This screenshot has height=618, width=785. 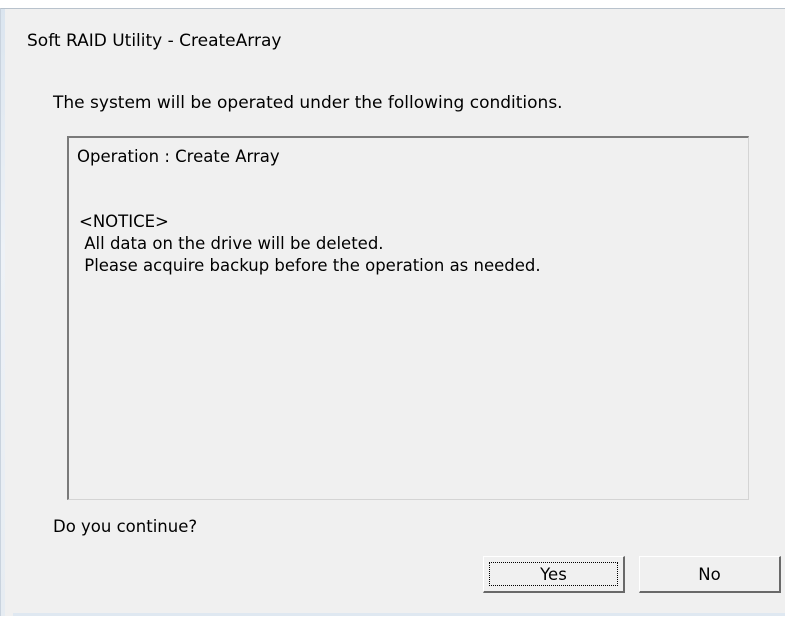 What do you see at coordinates (178, 156) in the screenshot?
I see `operation-line: Operation : Create Array` at bounding box center [178, 156].